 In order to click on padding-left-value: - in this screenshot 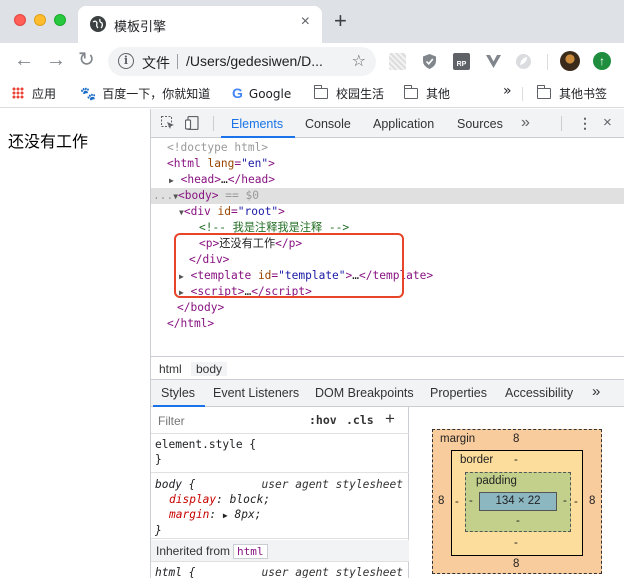, I will do `click(471, 501)`.